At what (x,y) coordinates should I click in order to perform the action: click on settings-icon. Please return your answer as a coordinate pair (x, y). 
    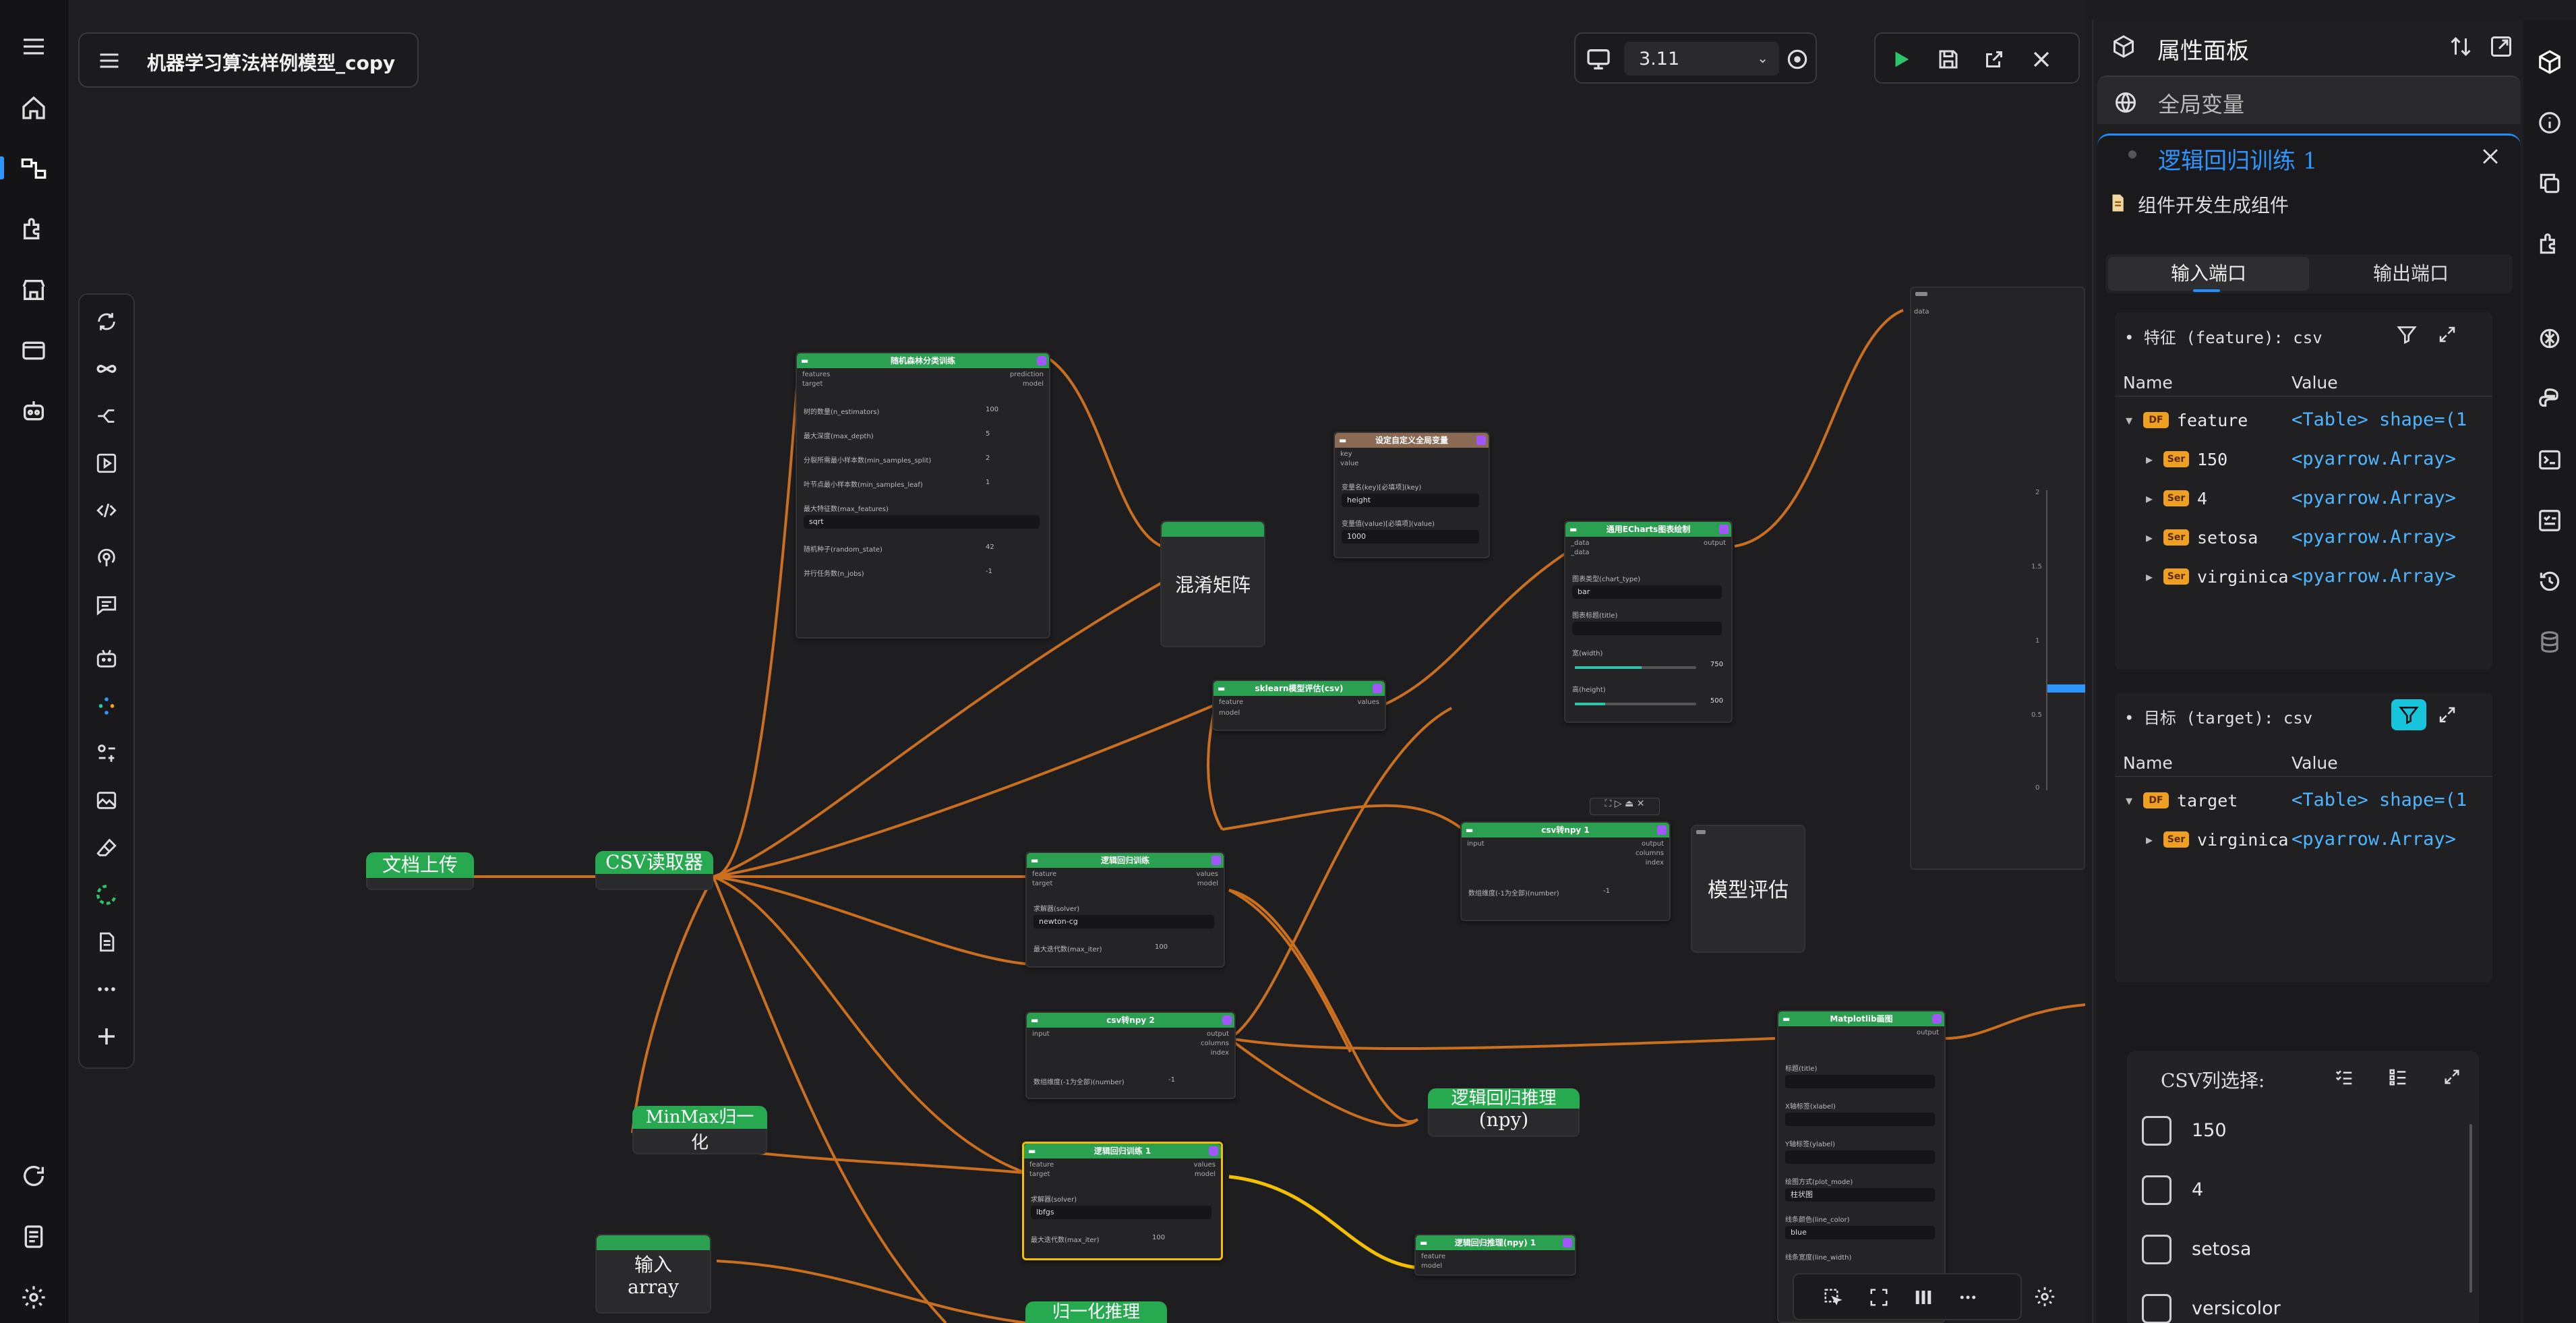
    Looking at the image, I should click on (33, 1297).